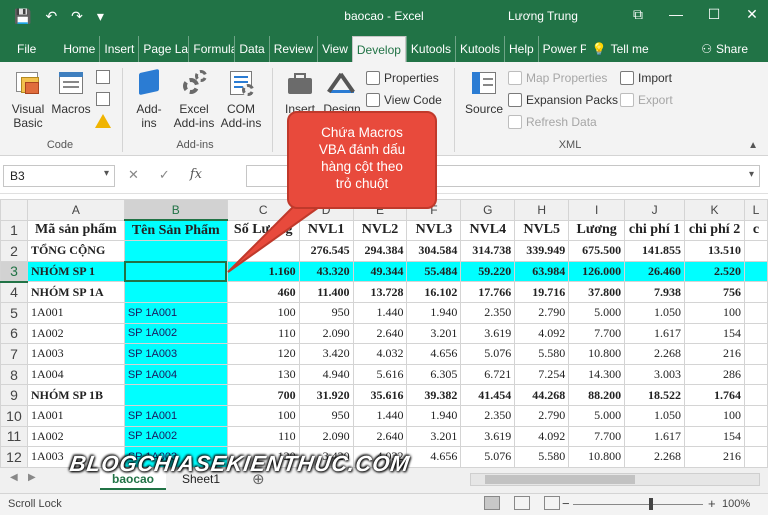 The width and height of the screenshot is (768, 515). What do you see at coordinates (103, 121) in the screenshot?
I see `macro-security-icon` at bounding box center [103, 121].